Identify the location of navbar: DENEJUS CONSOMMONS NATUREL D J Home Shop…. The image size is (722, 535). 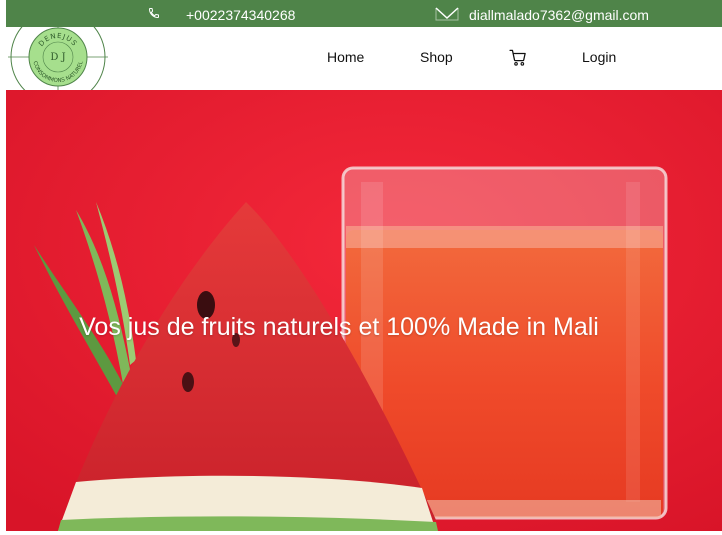
(364, 58).